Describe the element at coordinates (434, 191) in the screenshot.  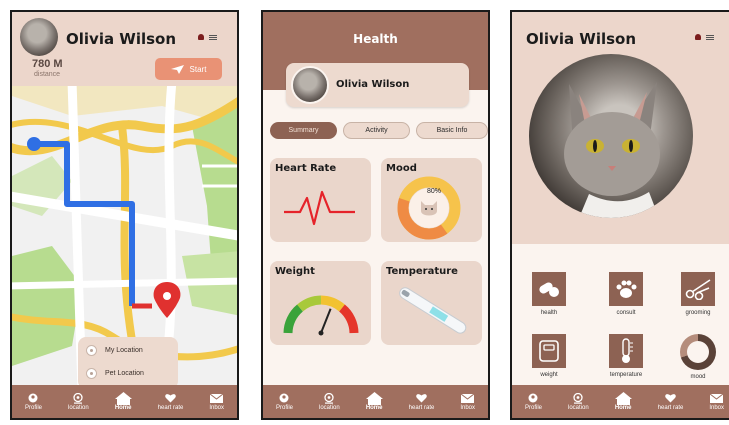
I see `mood-percent: 80%` at that location.